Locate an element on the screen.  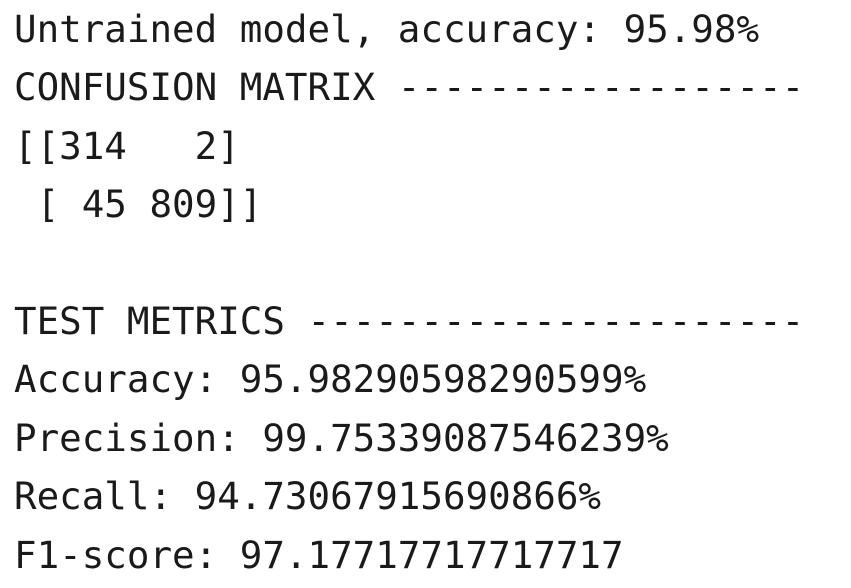
confusion-matrix-row-2: [ 45 809]] is located at coordinates (138, 204).